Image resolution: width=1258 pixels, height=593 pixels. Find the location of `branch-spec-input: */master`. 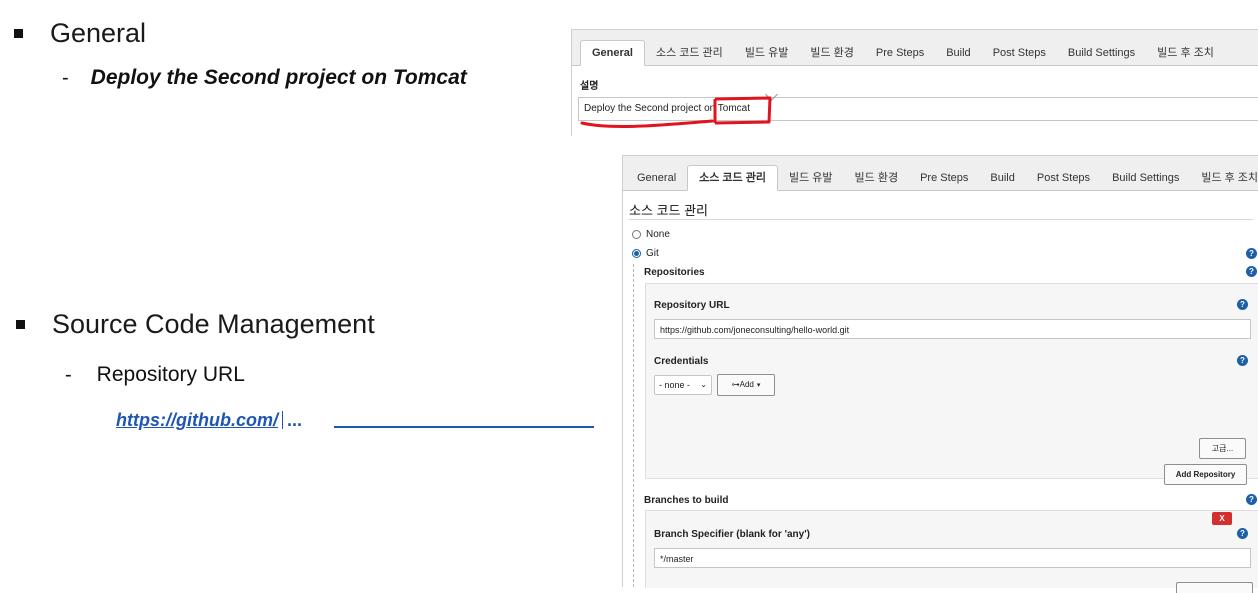

branch-spec-input: */master is located at coordinates (952, 558).